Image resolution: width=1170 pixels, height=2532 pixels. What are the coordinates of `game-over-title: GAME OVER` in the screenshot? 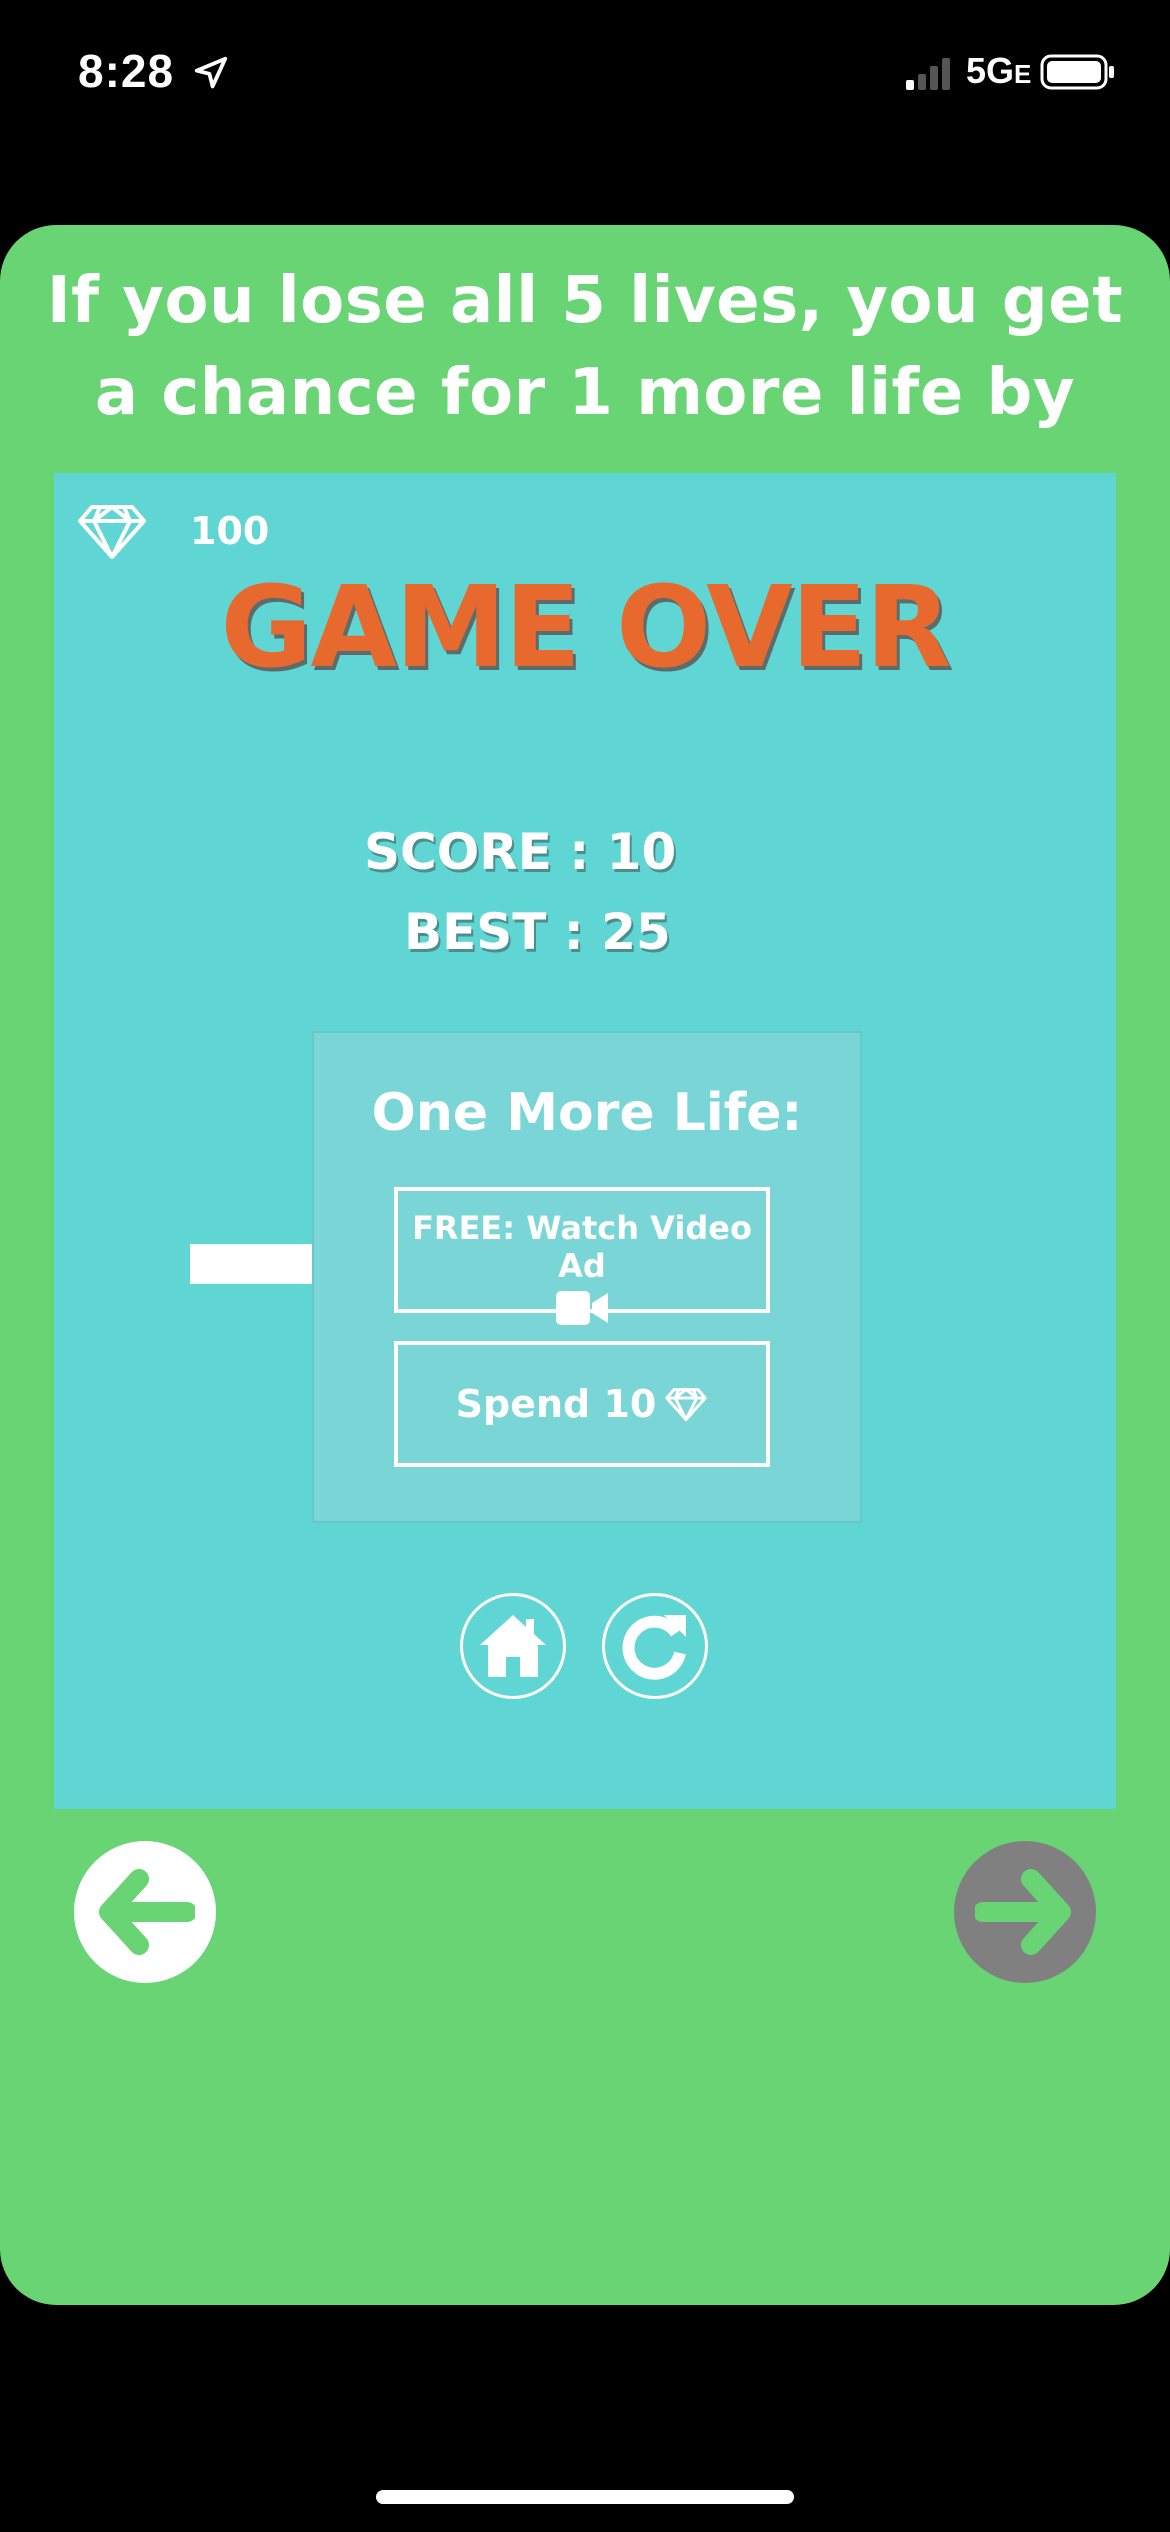 It's located at (585, 628).